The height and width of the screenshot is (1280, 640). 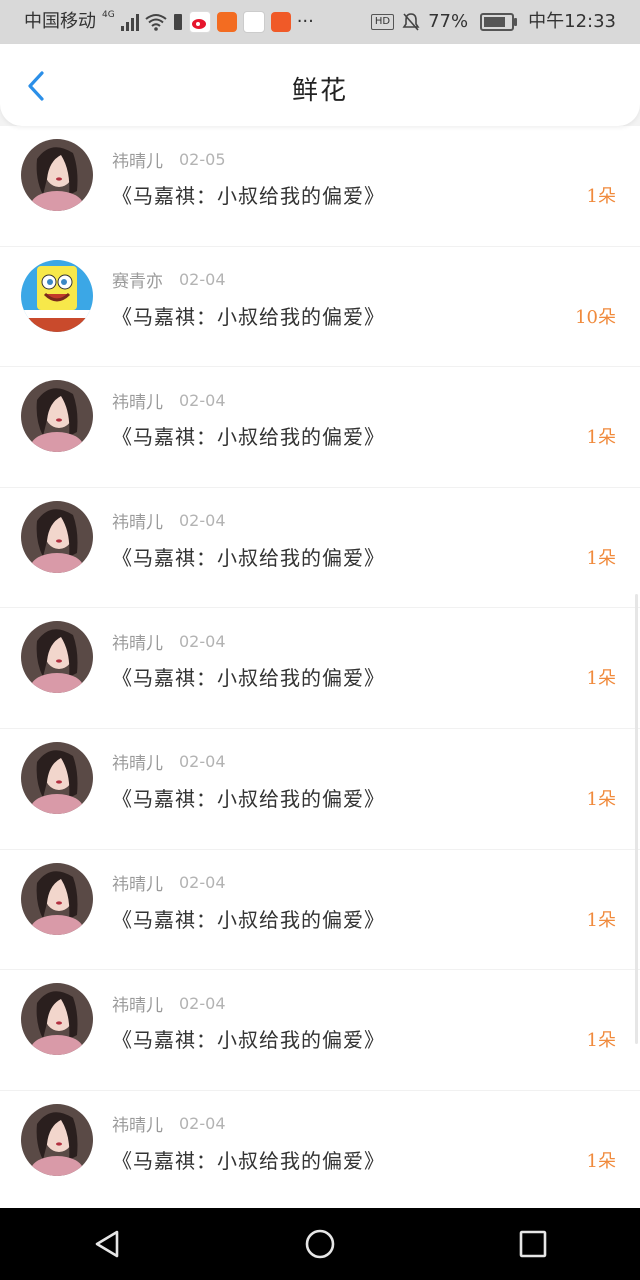 I want to click on nav-home-button, so click(x=320, y=1244).